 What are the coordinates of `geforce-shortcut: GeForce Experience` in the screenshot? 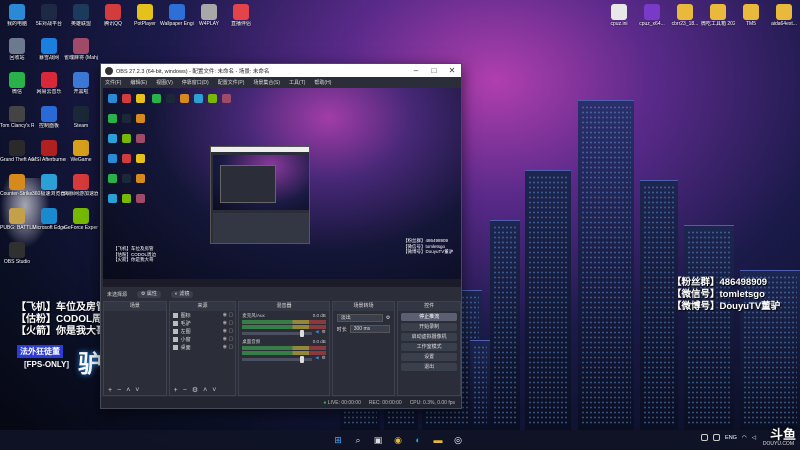 It's located at (81, 219).